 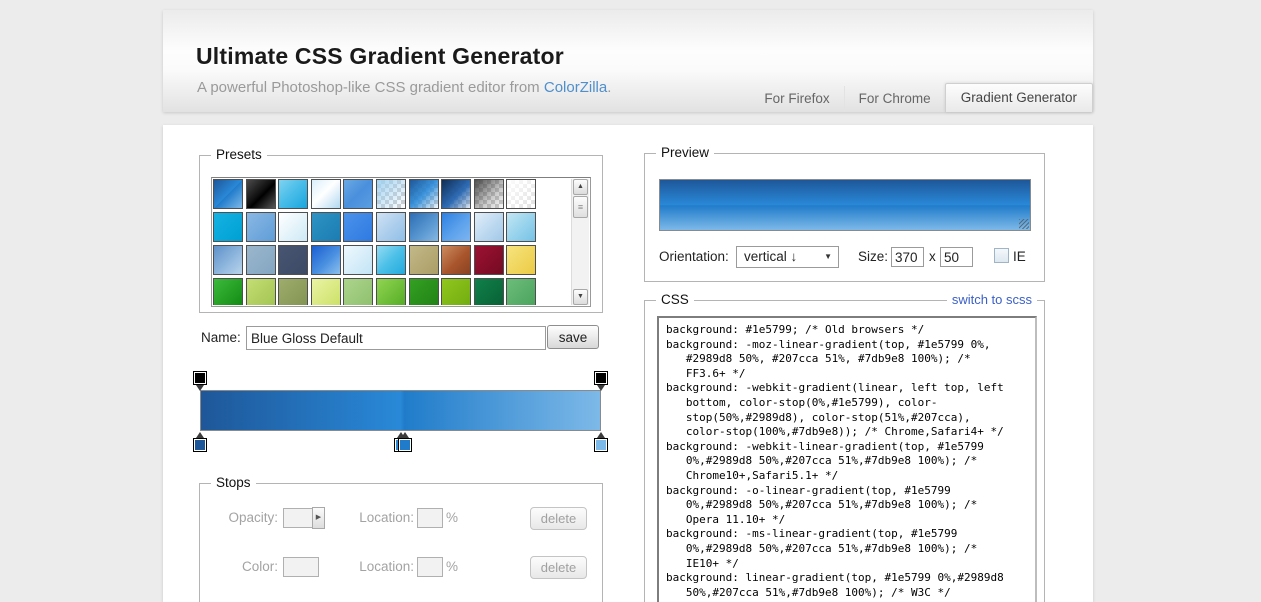 What do you see at coordinates (558, 567) in the screenshot?
I see `delete-color-stop-button: delete` at bounding box center [558, 567].